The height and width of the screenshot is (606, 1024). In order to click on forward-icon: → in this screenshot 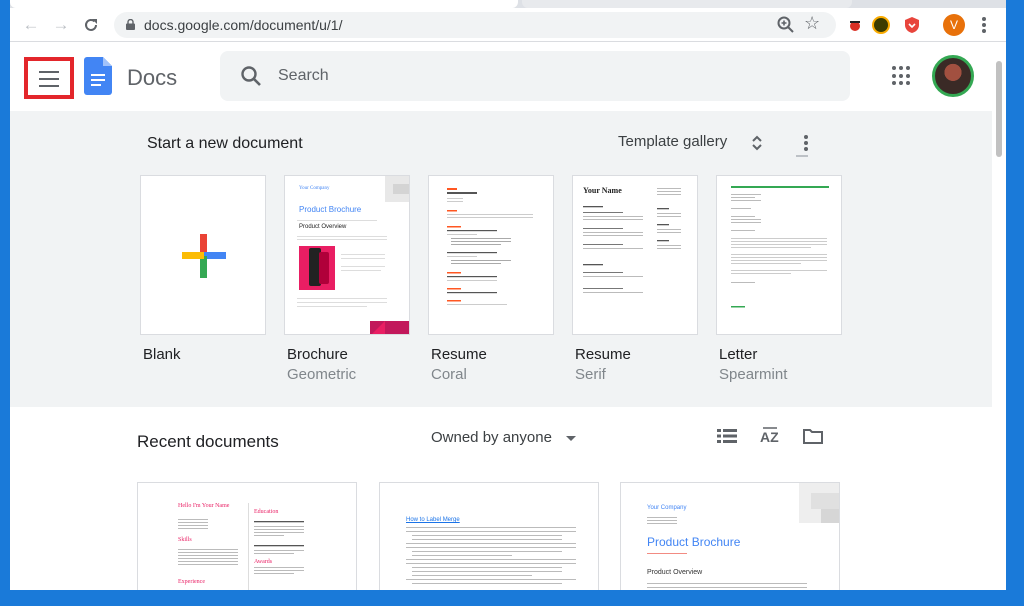, I will do `click(61, 25)`.